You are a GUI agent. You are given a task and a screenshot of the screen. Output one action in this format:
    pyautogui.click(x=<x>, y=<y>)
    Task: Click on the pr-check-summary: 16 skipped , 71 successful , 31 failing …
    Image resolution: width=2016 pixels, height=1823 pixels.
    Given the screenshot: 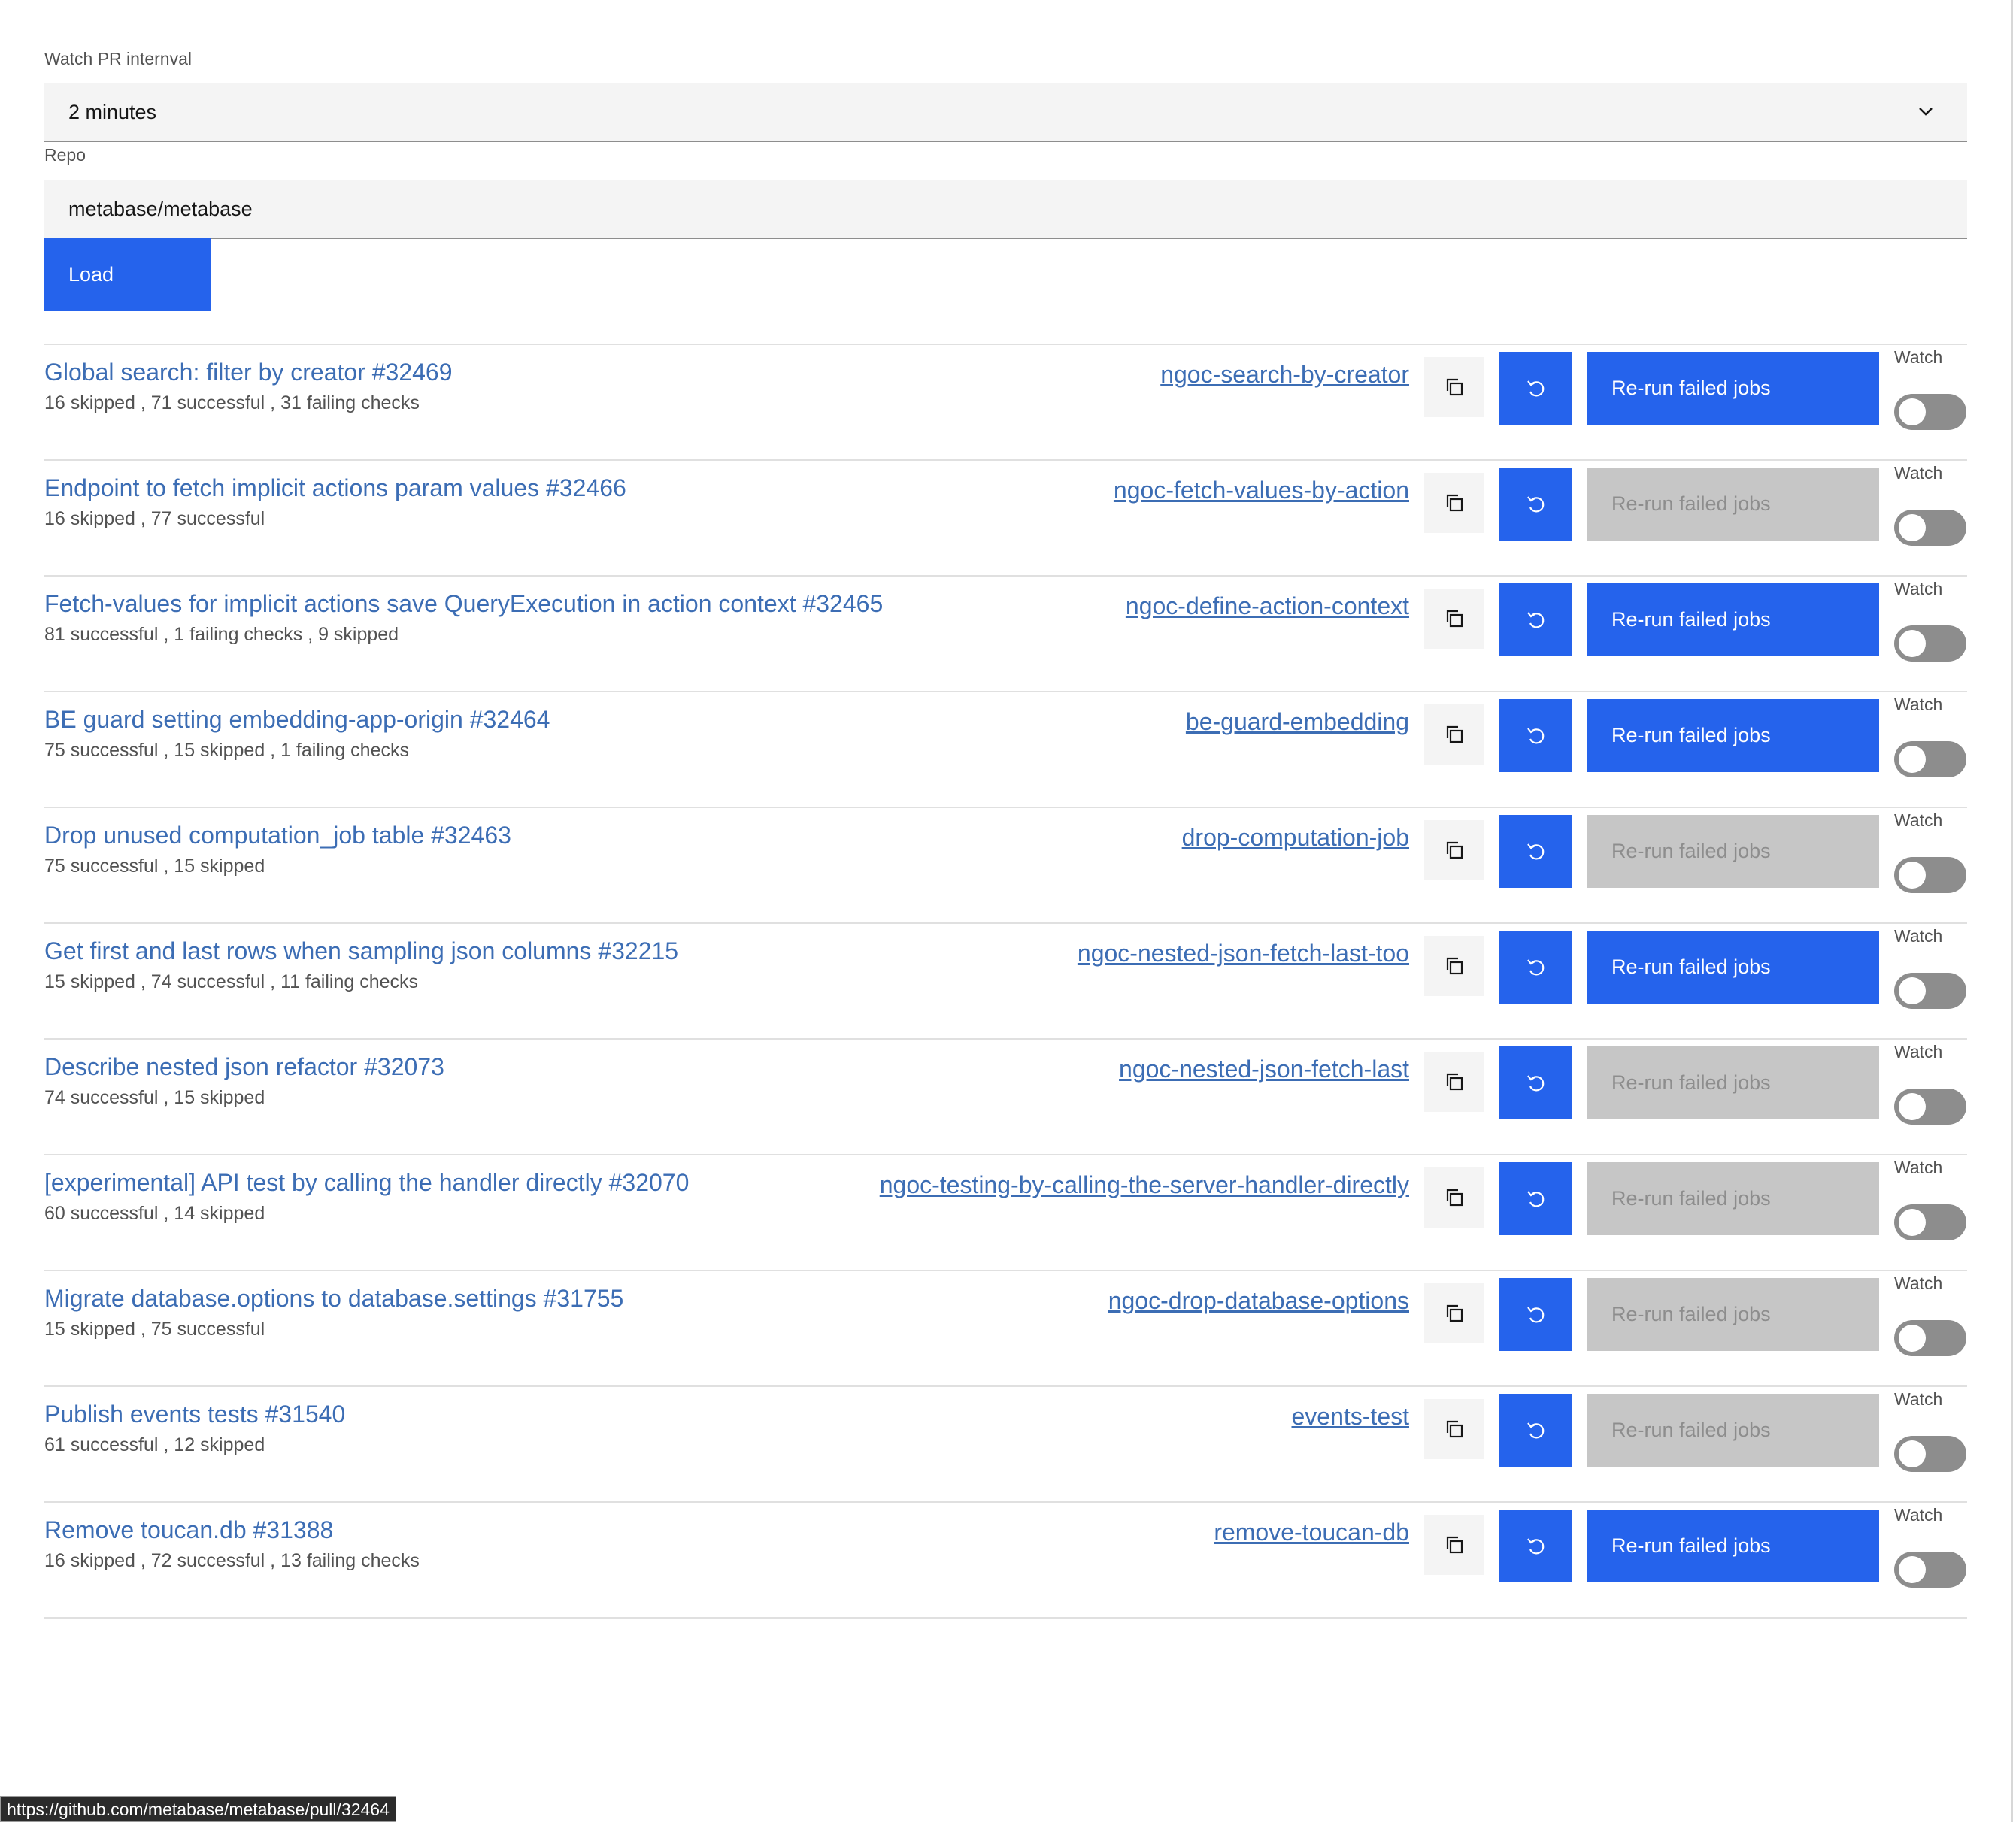 What is the action you would take?
    pyautogui.click(x=232, y=402)
    